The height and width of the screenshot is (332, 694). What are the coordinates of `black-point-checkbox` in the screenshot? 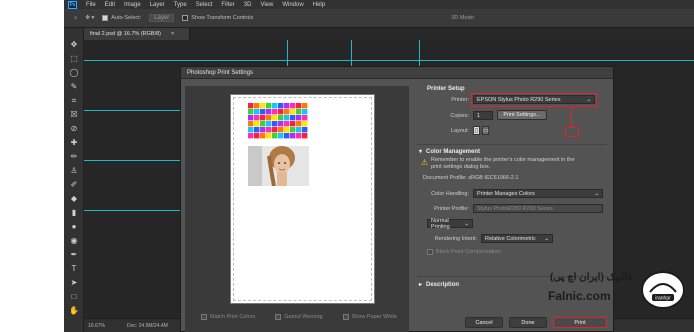 It's located at (430, 252).